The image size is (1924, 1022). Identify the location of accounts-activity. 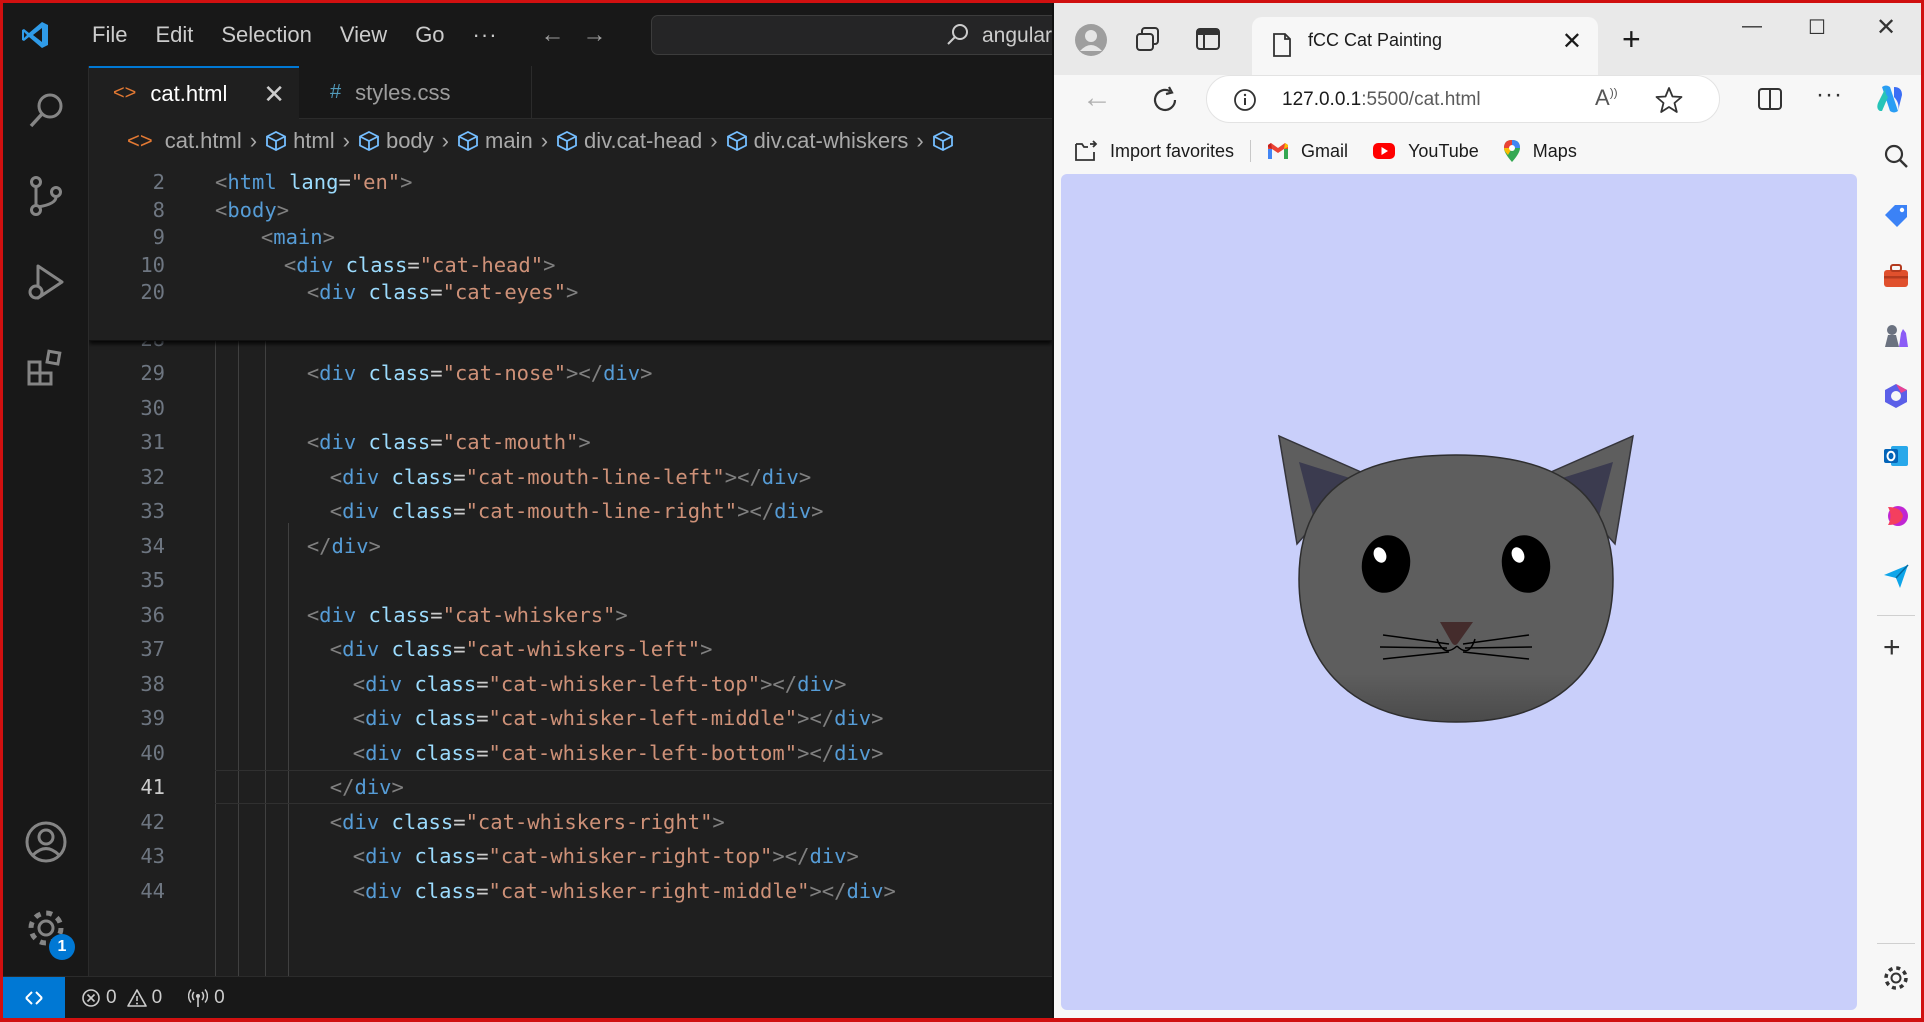
(46, 842).